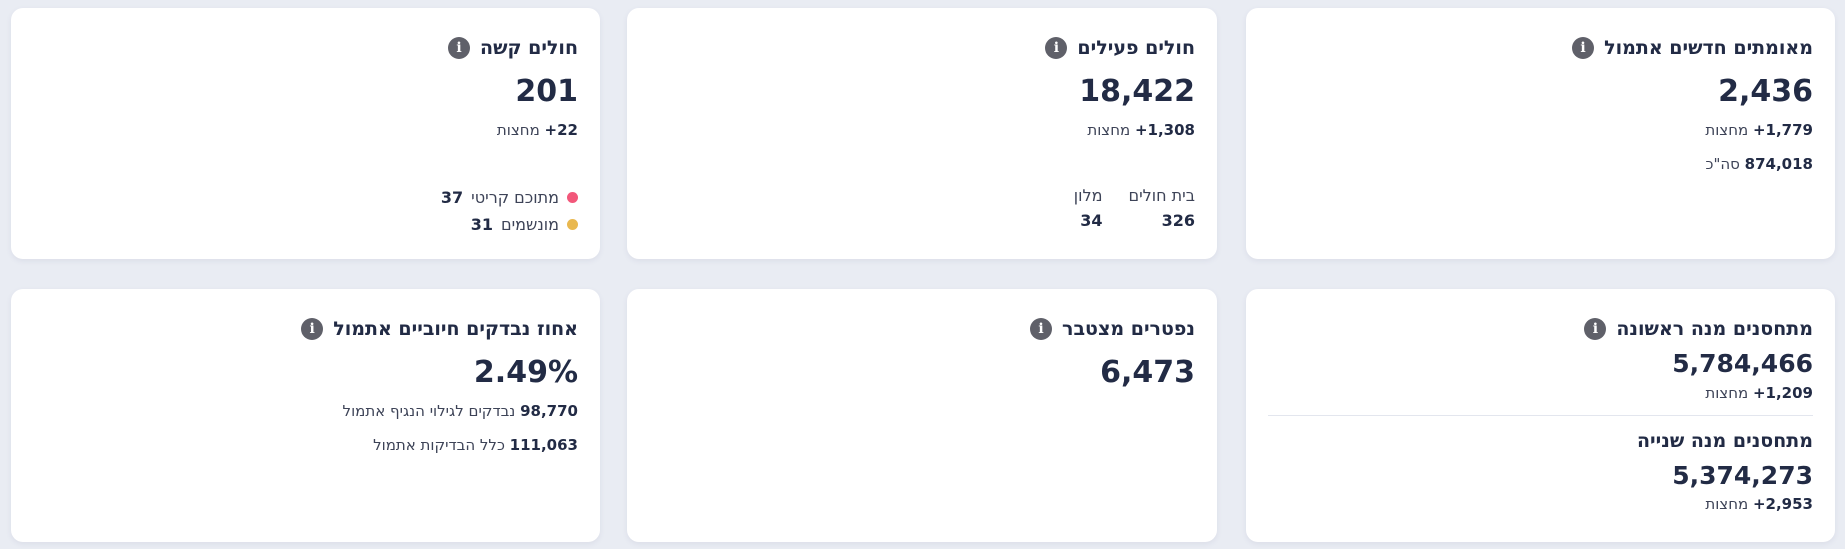 The width and height of the screenshot is (1845, 549). Describe the element at coordinates (1540, 130) in the screenshot. I see `after-midnight-line: 1,779+ מחצות` at that location.